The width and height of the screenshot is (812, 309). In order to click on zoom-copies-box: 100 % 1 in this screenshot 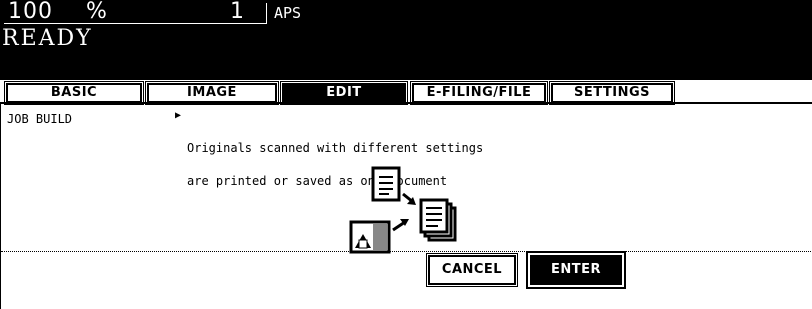, I will do `click(135, 12)`.